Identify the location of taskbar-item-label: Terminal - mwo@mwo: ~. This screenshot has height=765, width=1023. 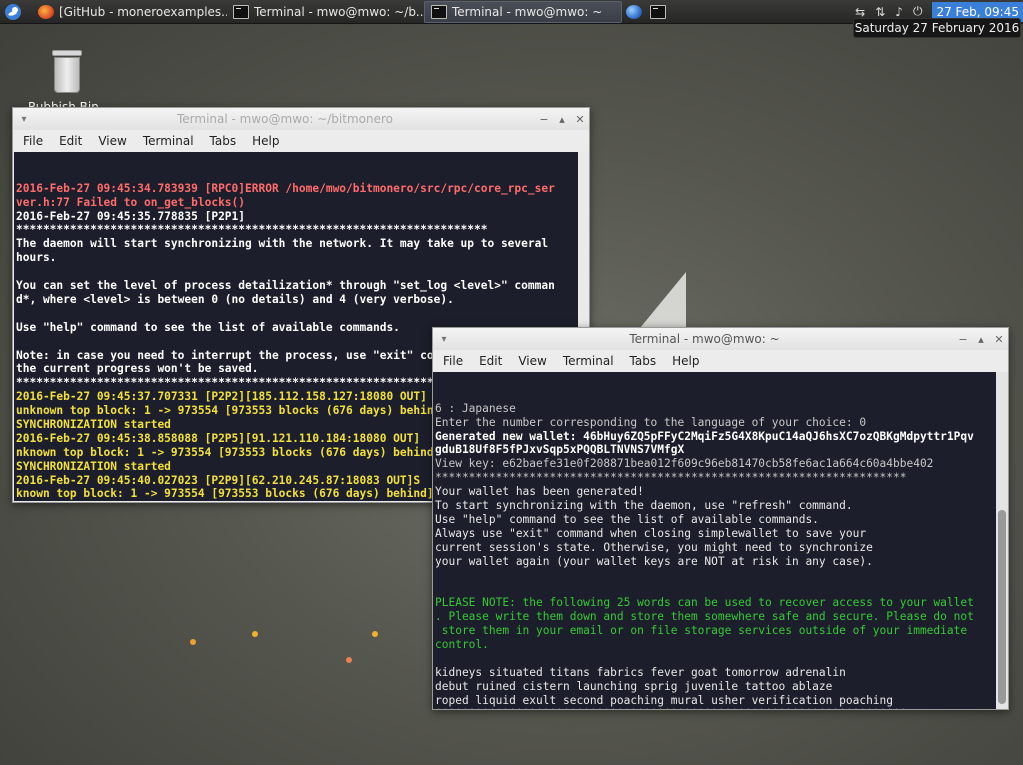
(527, 11).